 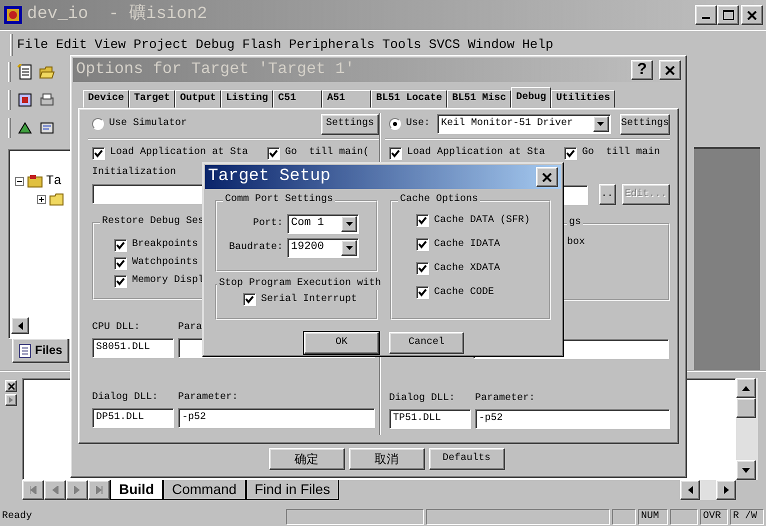 What do you see at coordinates (179, 153) in the screenshot?
I see `checkbox-label: Load Application at Sta` at bounding box center [179, 153].